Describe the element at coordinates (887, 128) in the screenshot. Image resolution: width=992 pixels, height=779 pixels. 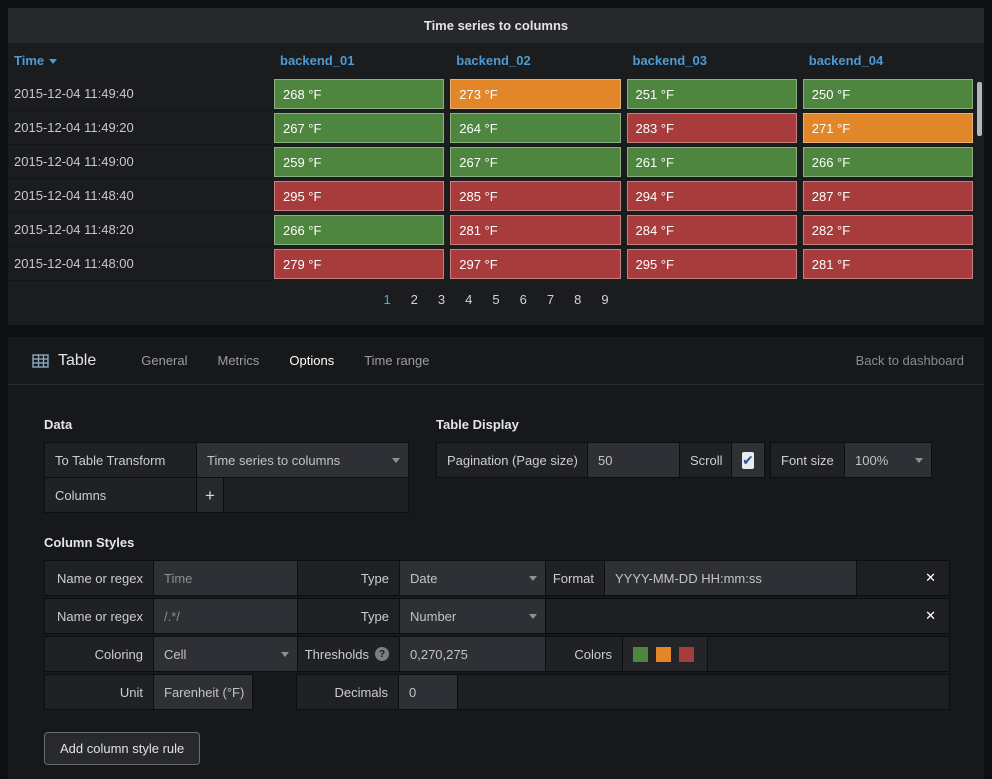
I see `colored-cell: 271 °F` at that location.